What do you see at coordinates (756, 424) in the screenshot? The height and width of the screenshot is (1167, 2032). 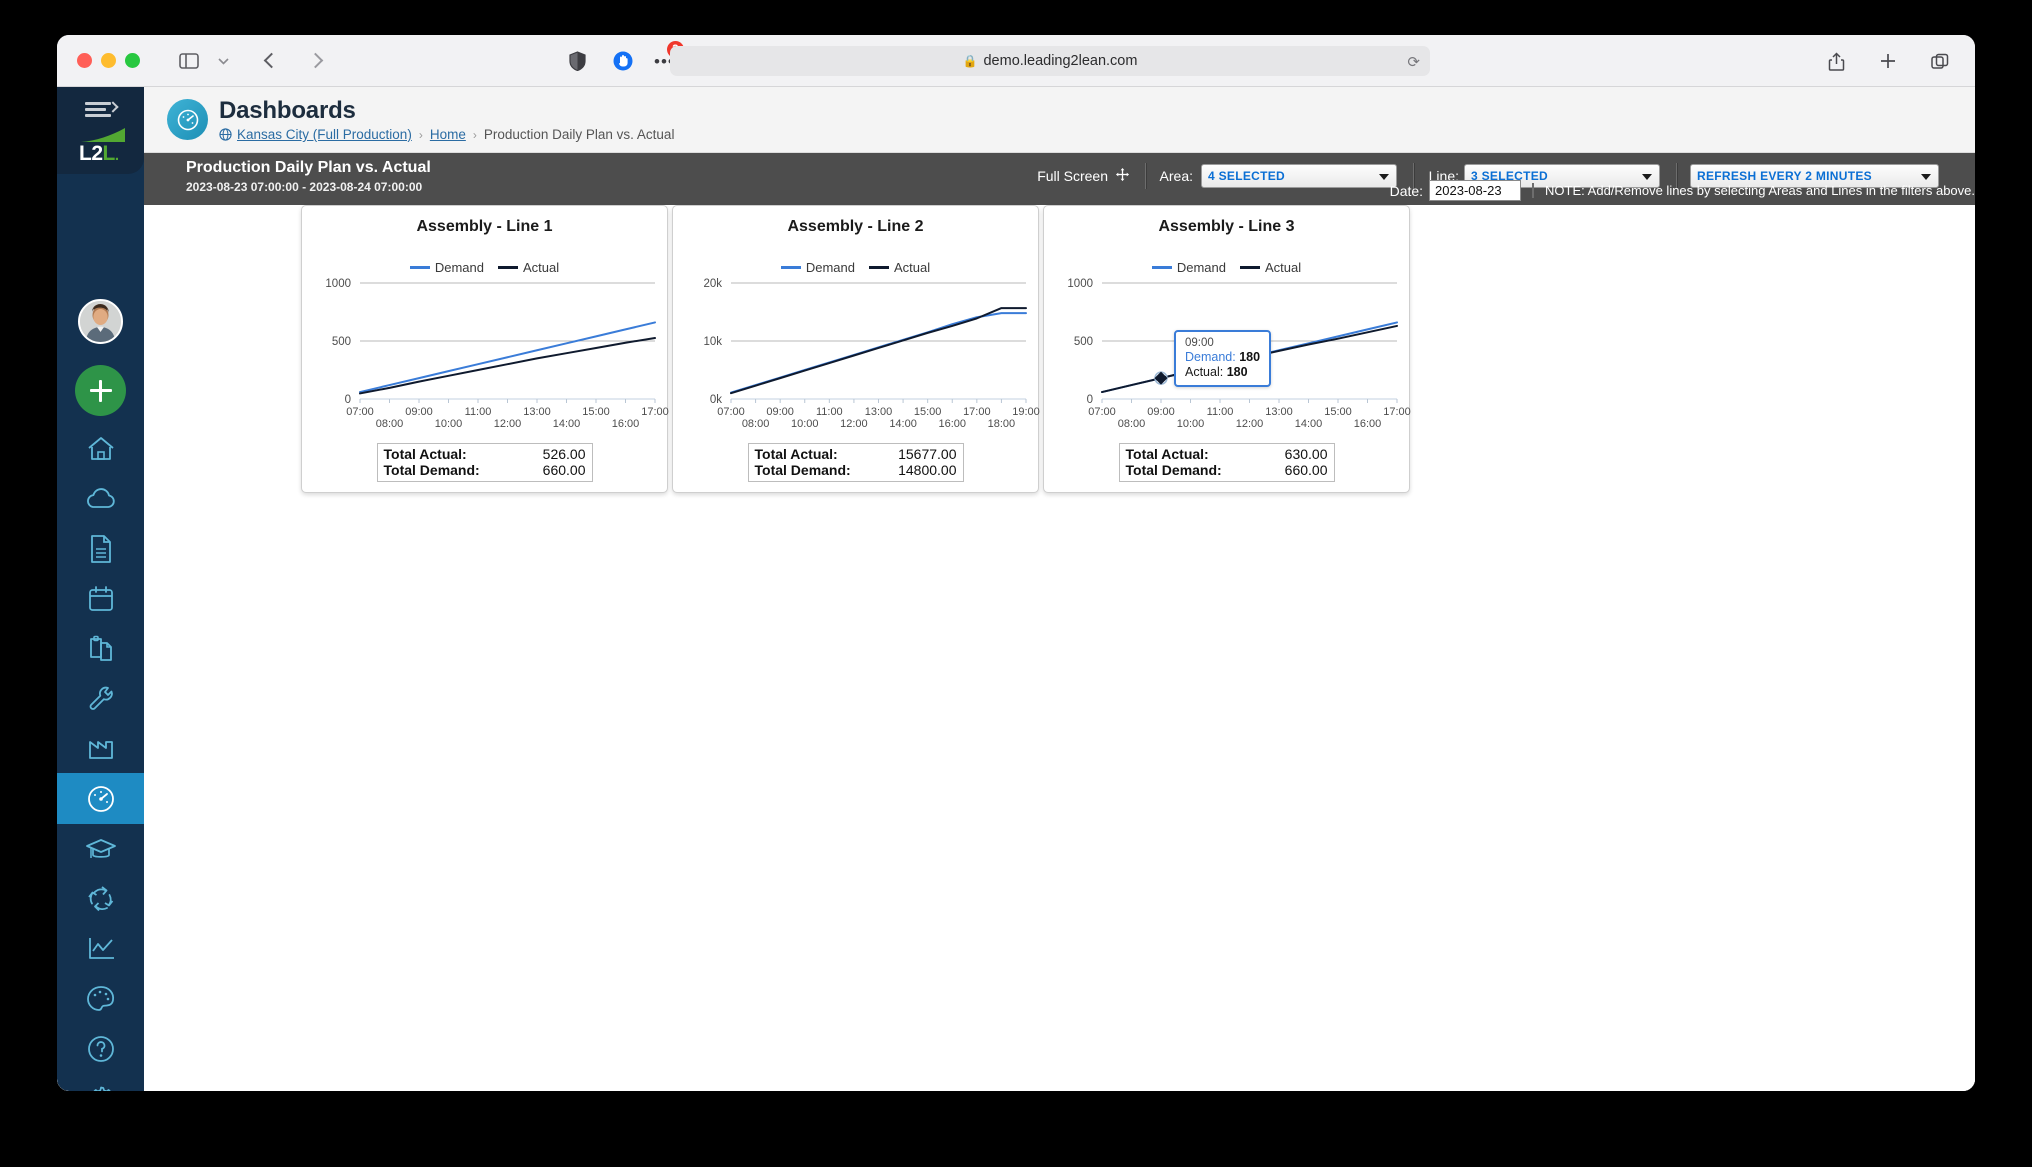 I see `svg-text: 08:00` at bounding box center [756, 424].